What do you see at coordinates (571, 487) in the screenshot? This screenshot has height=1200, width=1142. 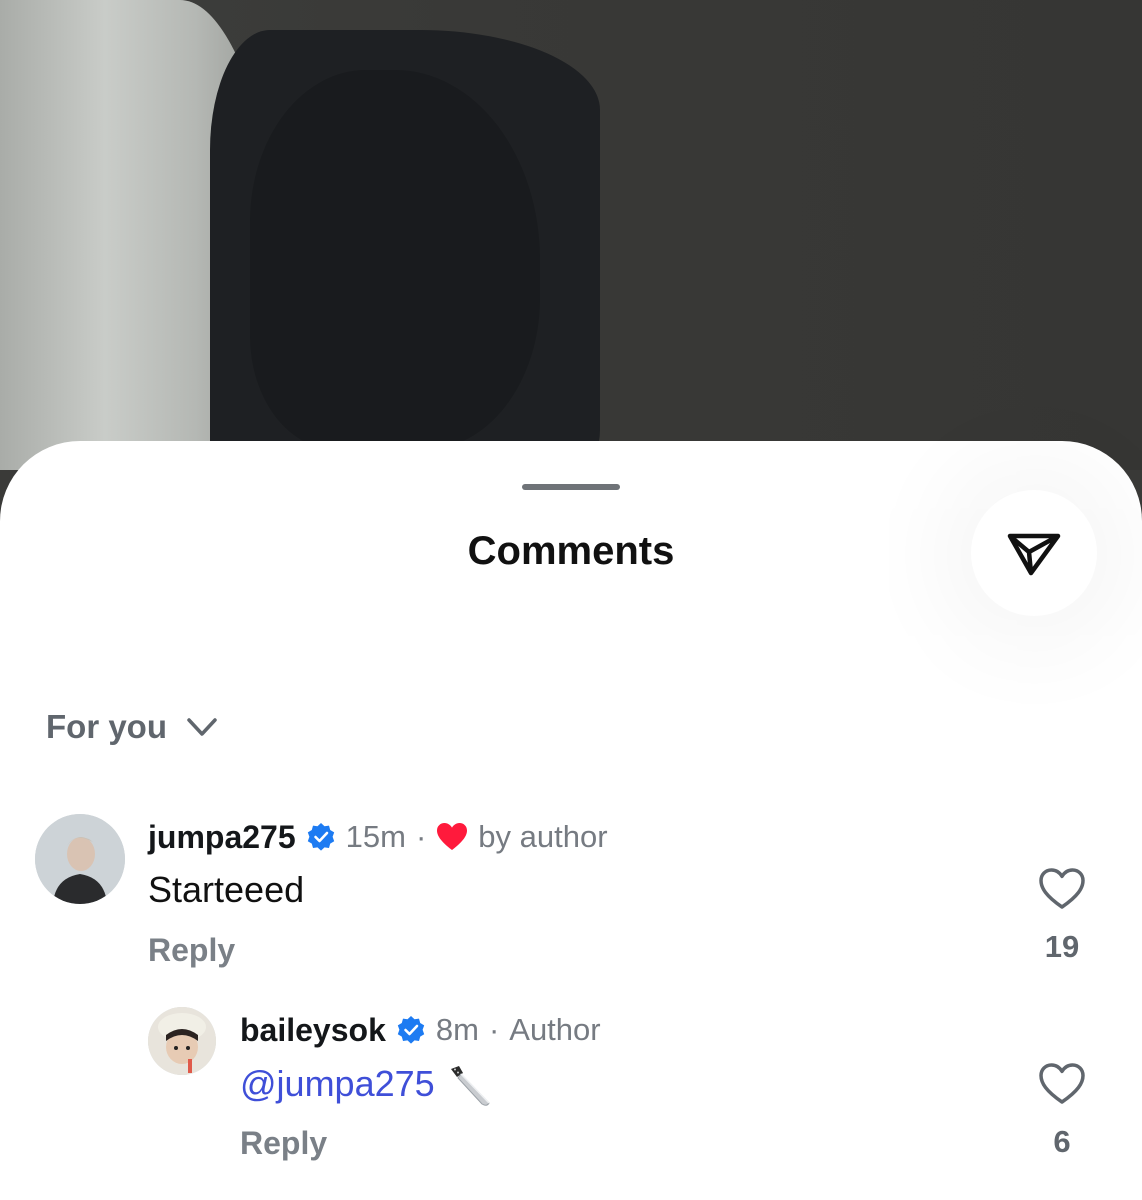 I see `sheet-grabber` at bounding box center [571, 487].